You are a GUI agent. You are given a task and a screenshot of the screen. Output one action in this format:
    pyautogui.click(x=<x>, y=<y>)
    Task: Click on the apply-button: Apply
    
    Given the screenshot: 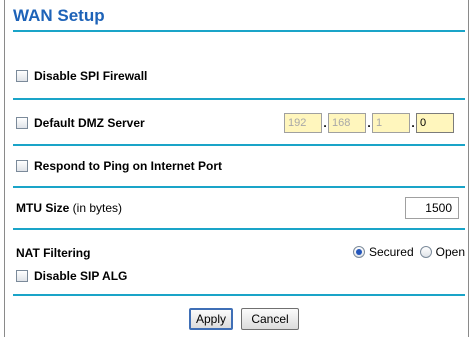 What is the action you would take?
    pyautogui.click(x=211, y=319)
    